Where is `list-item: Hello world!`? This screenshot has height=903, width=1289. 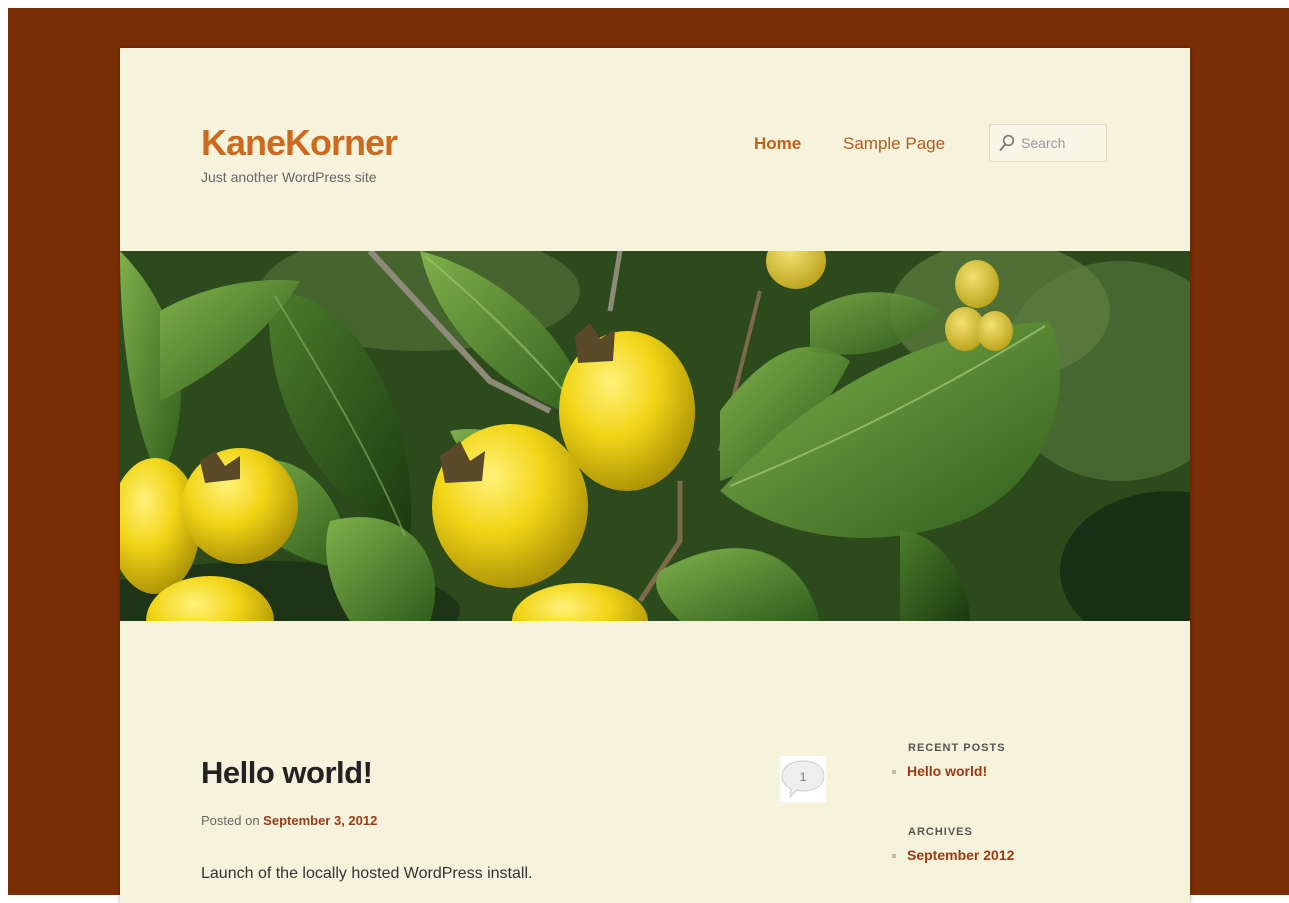
list-item: Hello world! is located at coordinates (939, 771).